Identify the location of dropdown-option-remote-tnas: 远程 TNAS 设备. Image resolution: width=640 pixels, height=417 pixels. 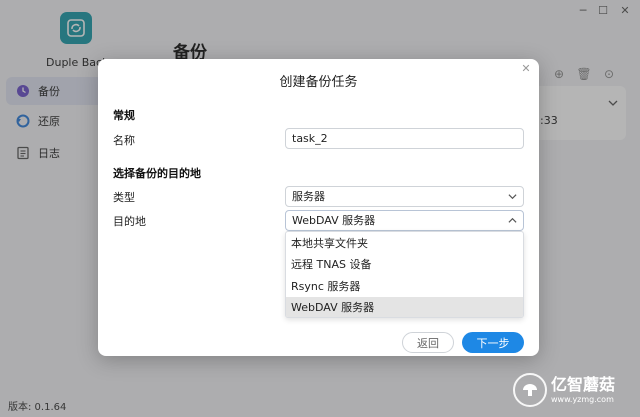
(404, 265).